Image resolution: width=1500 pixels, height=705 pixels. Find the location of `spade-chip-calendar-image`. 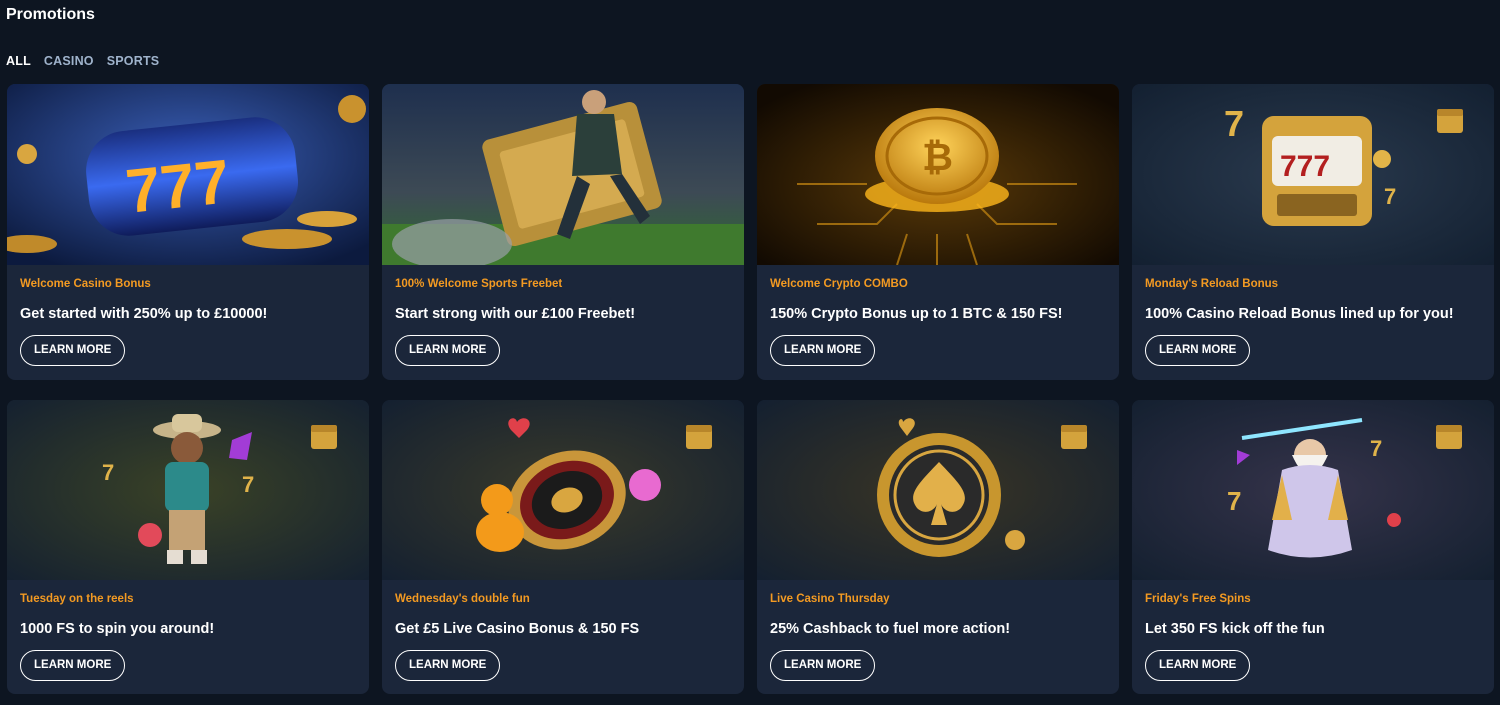

spade-chip-calendar-image is located at coordinates (938, 490).